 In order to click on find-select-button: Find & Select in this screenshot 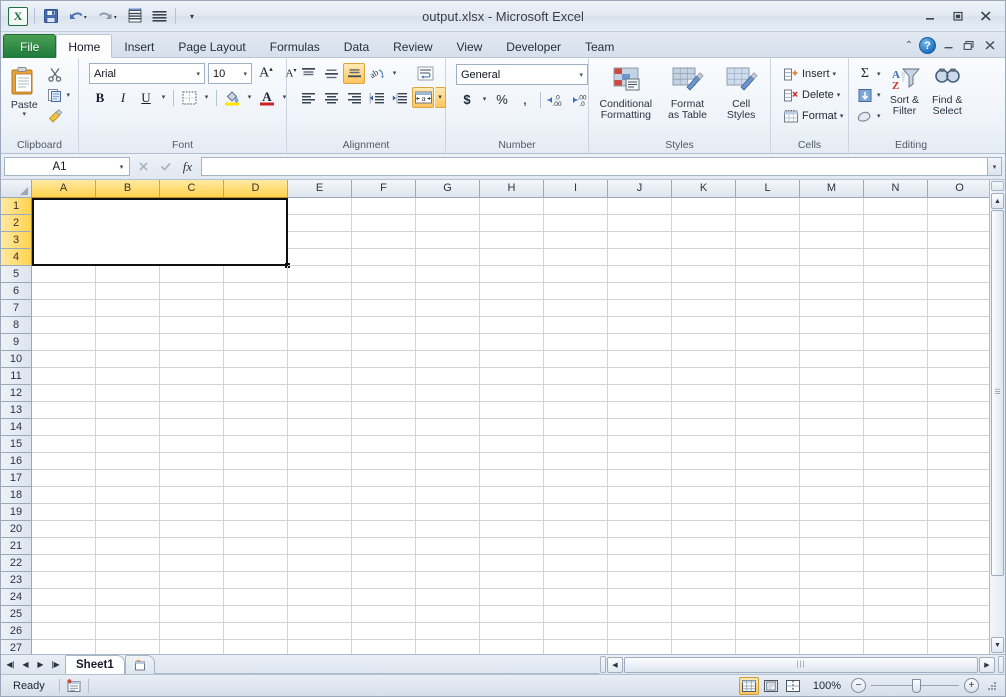, I will do `click(947, 92)`.